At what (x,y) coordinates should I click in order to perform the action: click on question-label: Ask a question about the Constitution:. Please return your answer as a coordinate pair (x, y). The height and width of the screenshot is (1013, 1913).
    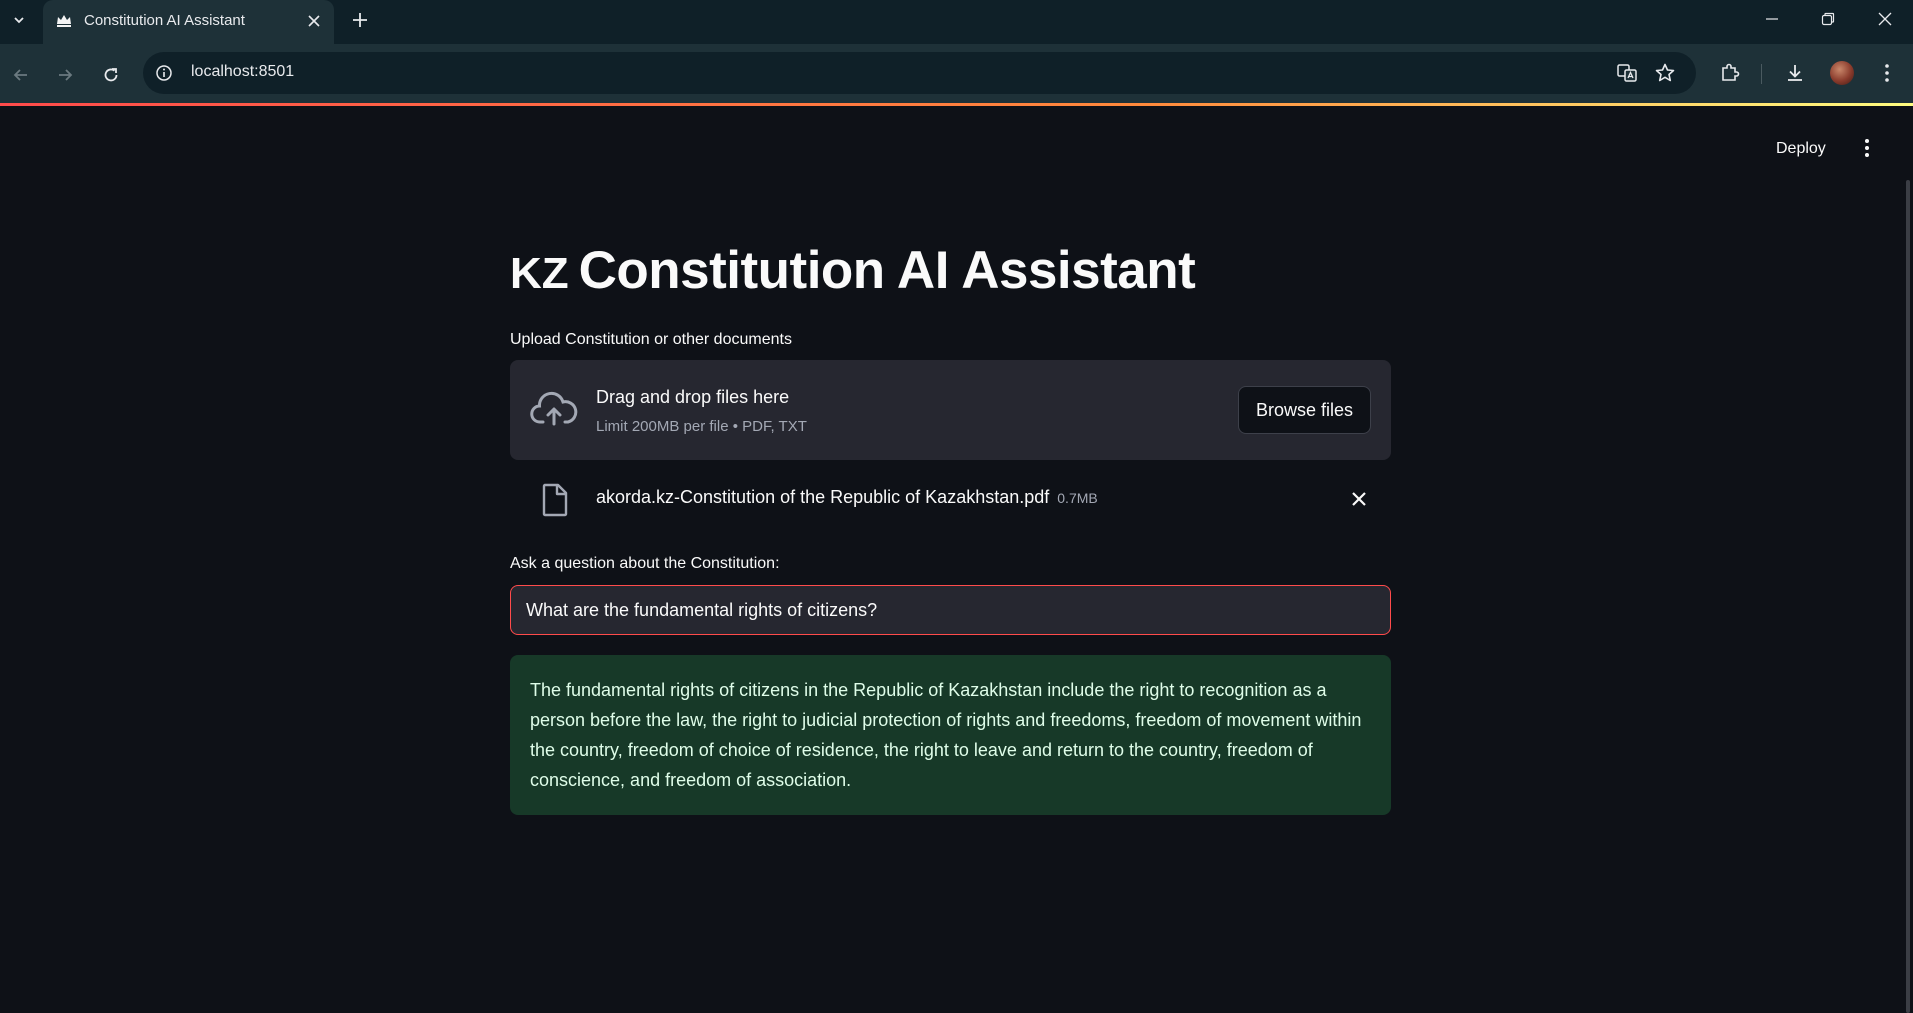
    Looking at the image, I should click on (645, 563).